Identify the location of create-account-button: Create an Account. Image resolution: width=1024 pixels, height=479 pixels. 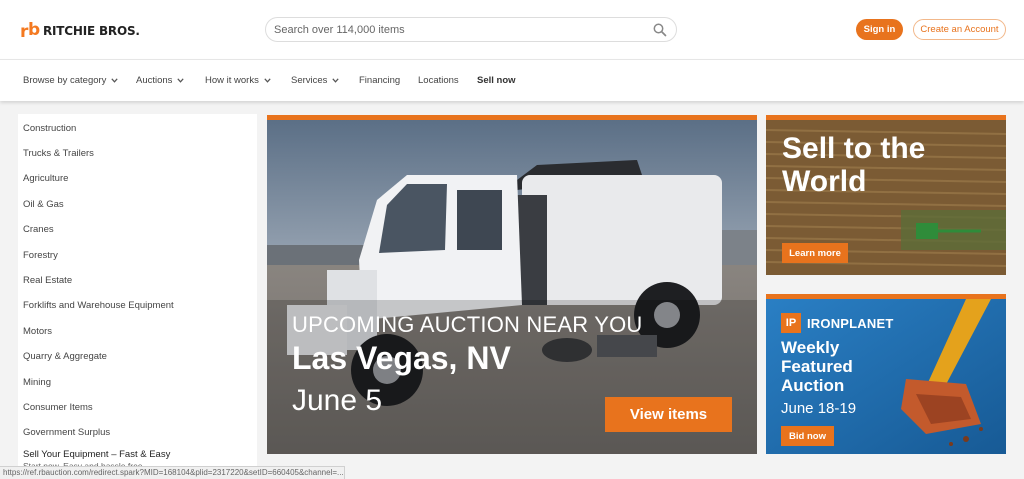
(959, 29).